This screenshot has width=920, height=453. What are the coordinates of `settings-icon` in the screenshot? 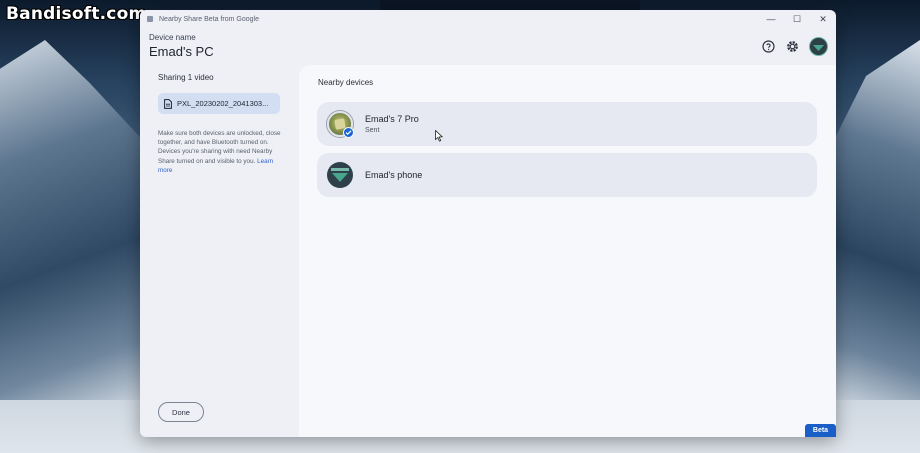 It's located at (792, 46).